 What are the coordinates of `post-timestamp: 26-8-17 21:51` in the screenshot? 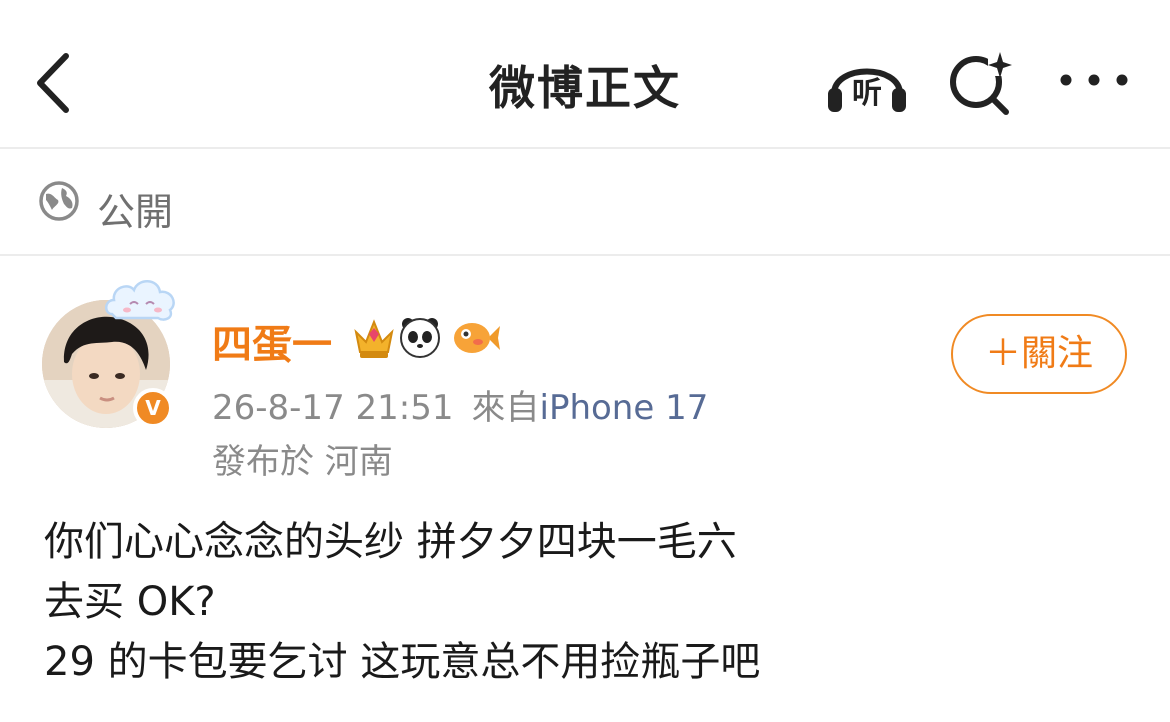 It's located at (333, 408).